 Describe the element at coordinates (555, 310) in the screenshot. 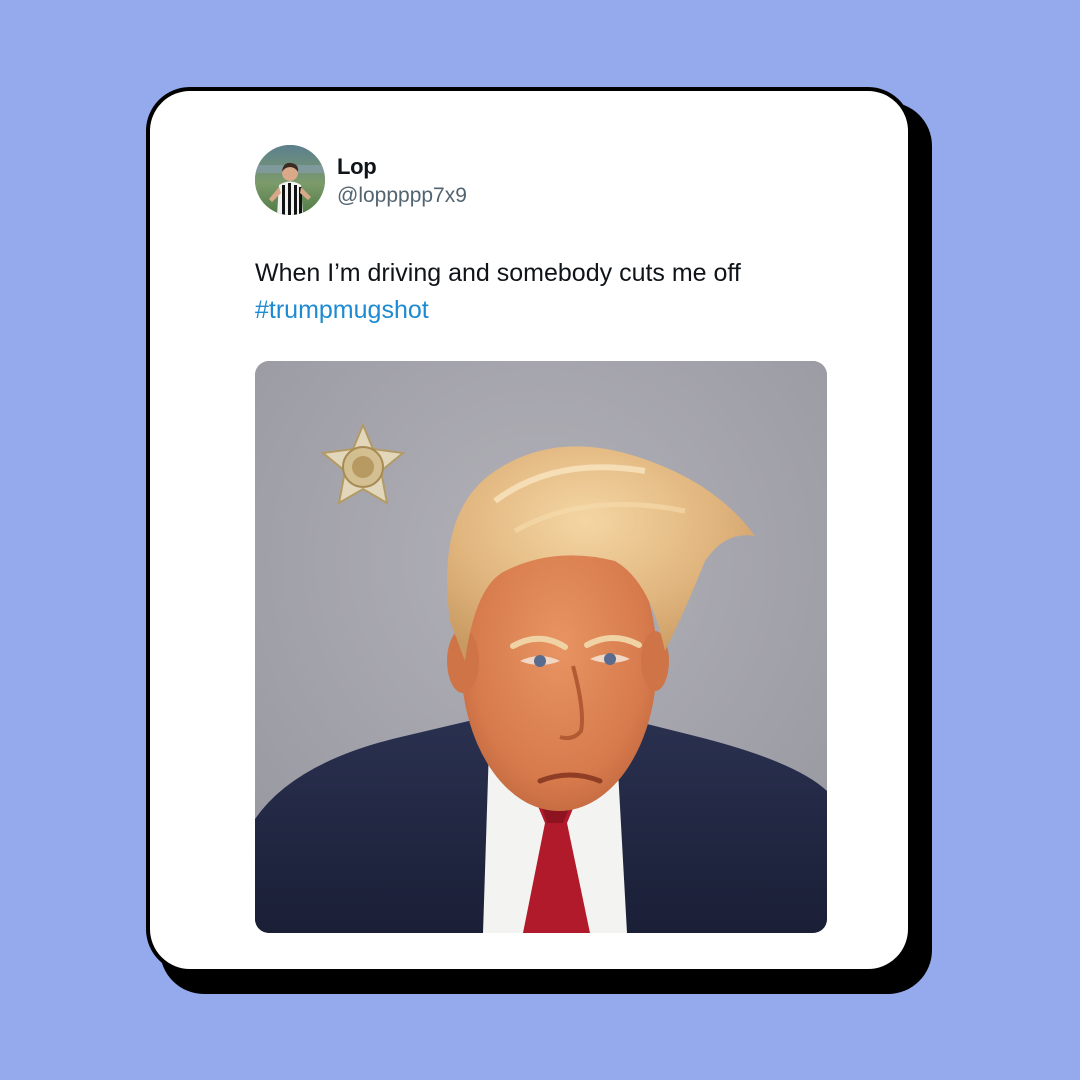

I see `hashtag-link: #trumpmugshot` at that location.